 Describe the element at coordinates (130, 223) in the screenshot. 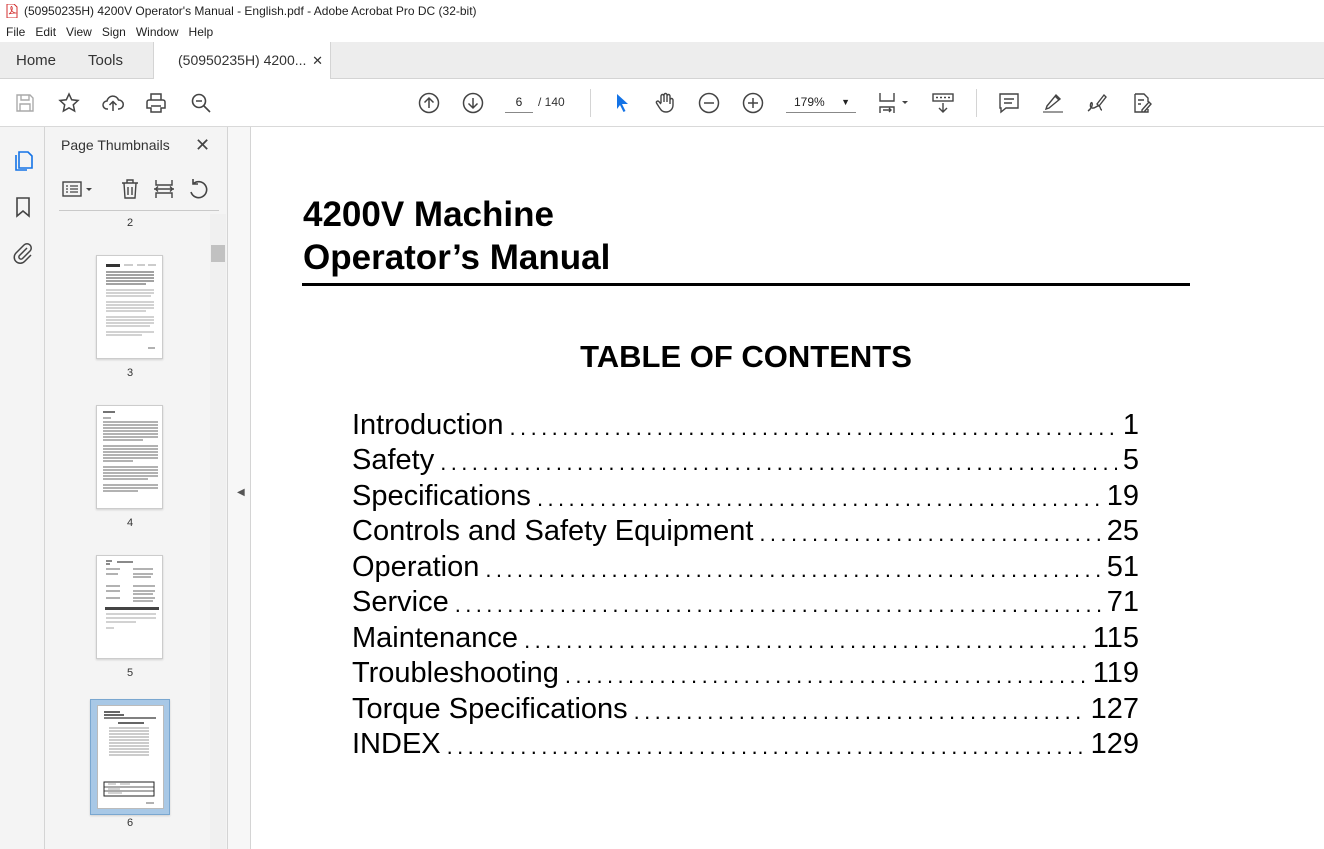

I see `thumbnail-page-label: 2` at that location.